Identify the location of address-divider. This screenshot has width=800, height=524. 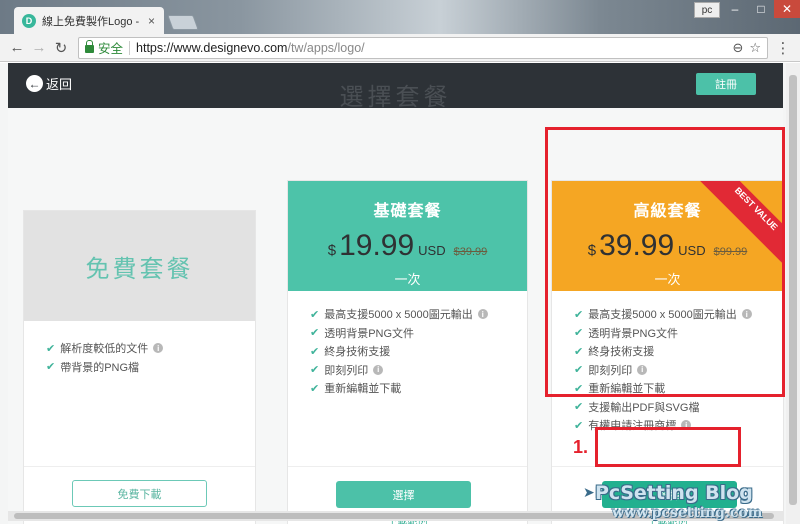
(130, 47).